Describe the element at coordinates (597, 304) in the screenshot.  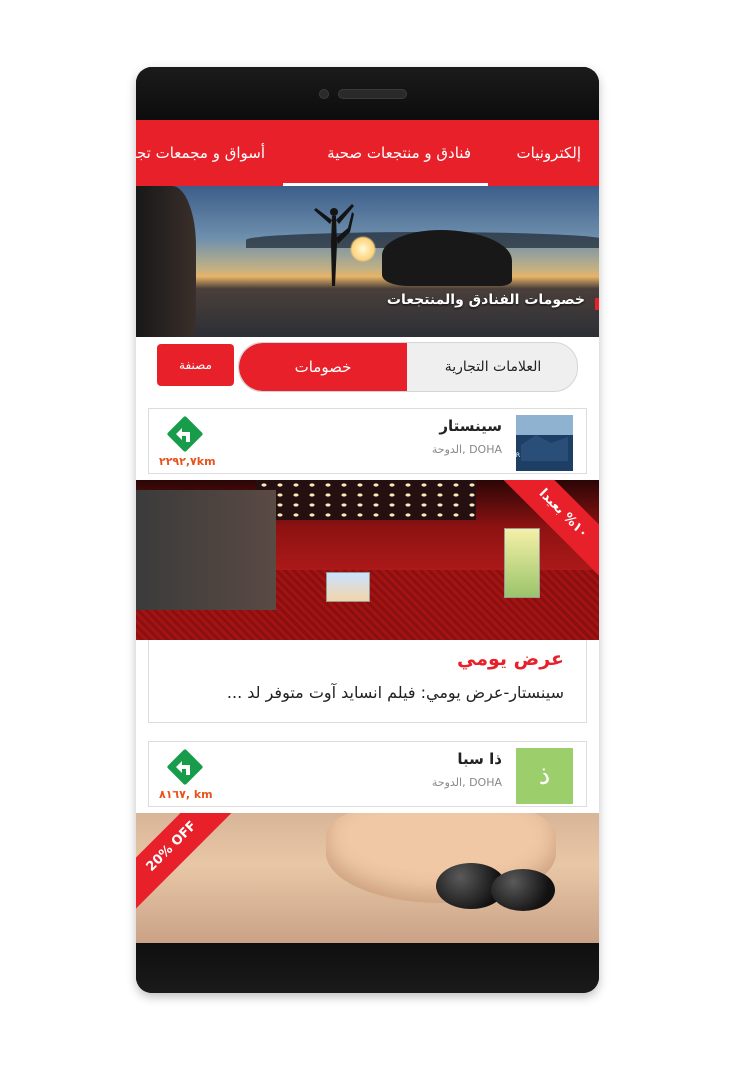
I see `banner-accent` at that location.